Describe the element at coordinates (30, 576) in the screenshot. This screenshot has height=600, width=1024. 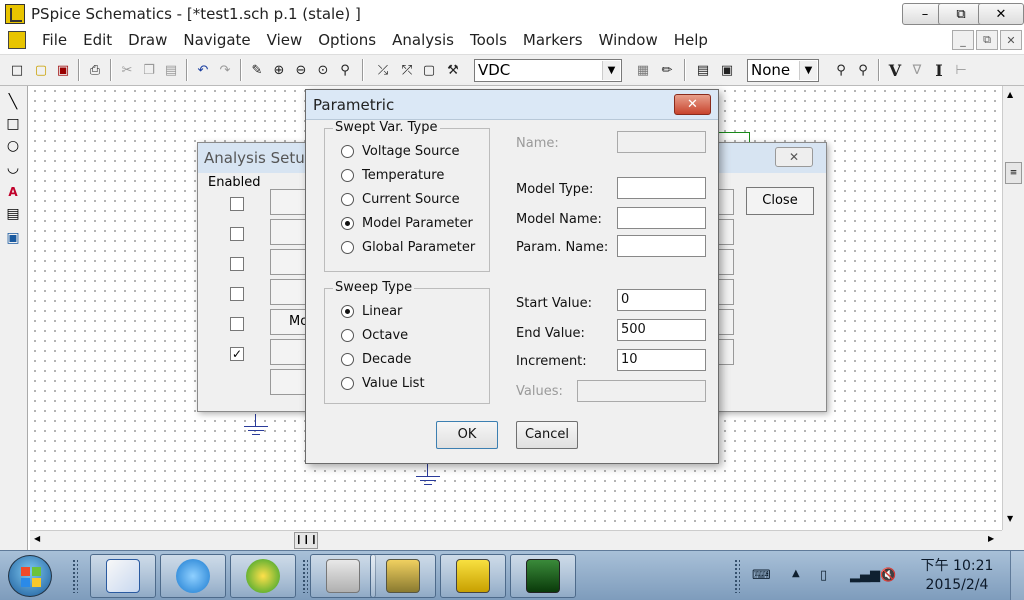
I see `start-button` at that location.